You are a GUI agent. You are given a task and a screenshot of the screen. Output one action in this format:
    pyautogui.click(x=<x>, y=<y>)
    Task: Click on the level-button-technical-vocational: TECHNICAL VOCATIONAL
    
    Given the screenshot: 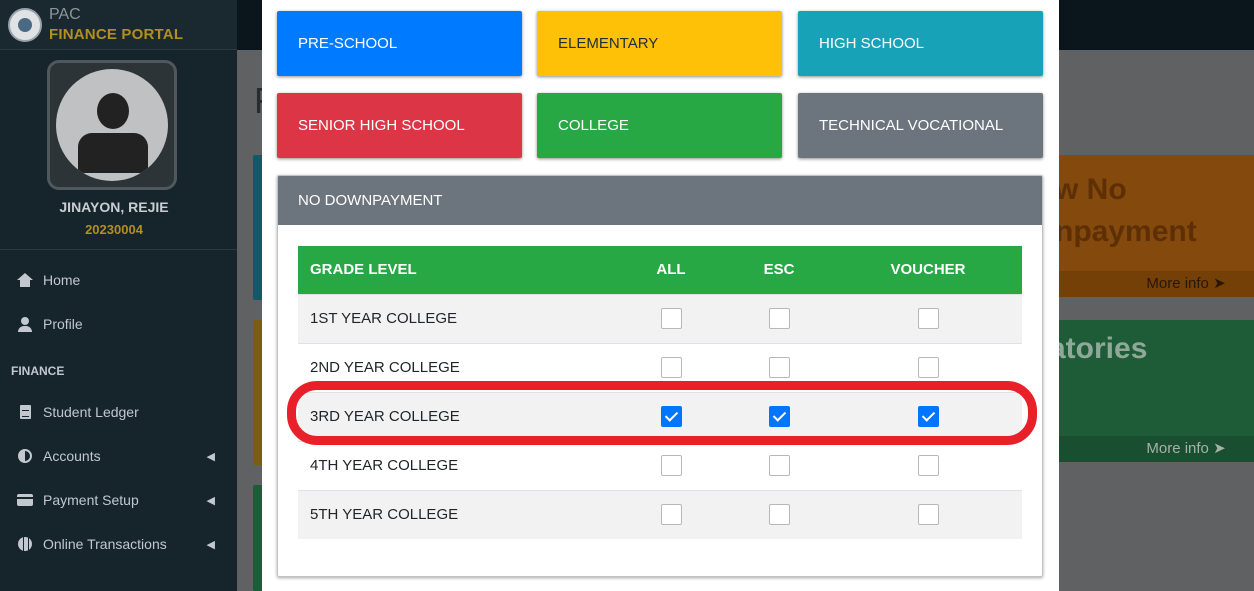 What is the action you would take?
    pyautogui.click(x=920, y=125)
    